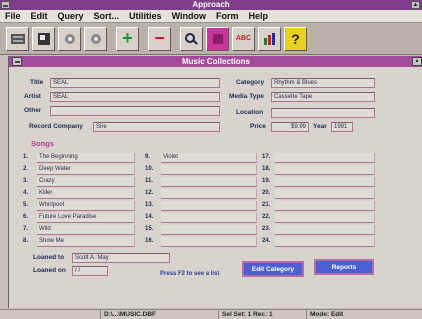  What do you see at coordinates (56, 126) in the screenshot?
I see `record-company-label: Record Company` at bounding box center [56, 126].